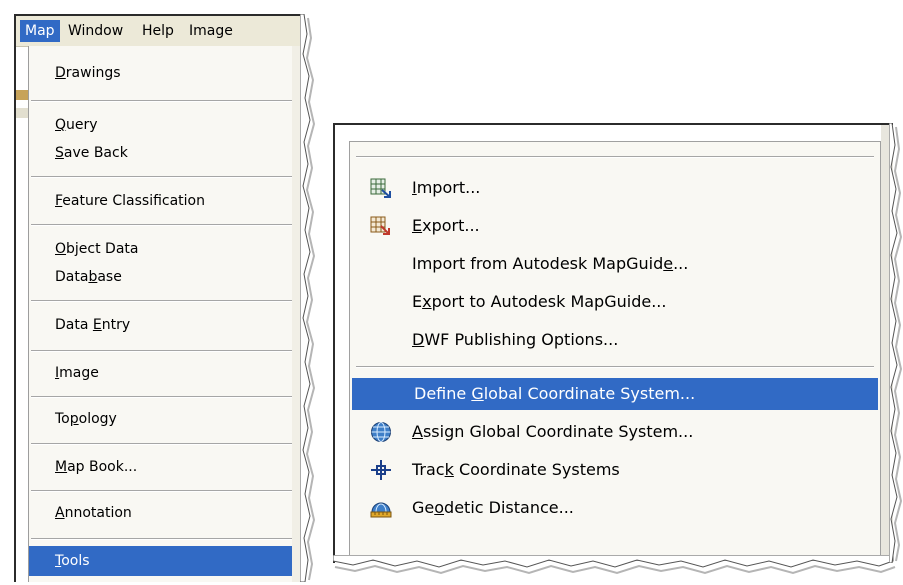  I want to click on menu-item-feature-classification: Feature Classification, so click(166, 201).